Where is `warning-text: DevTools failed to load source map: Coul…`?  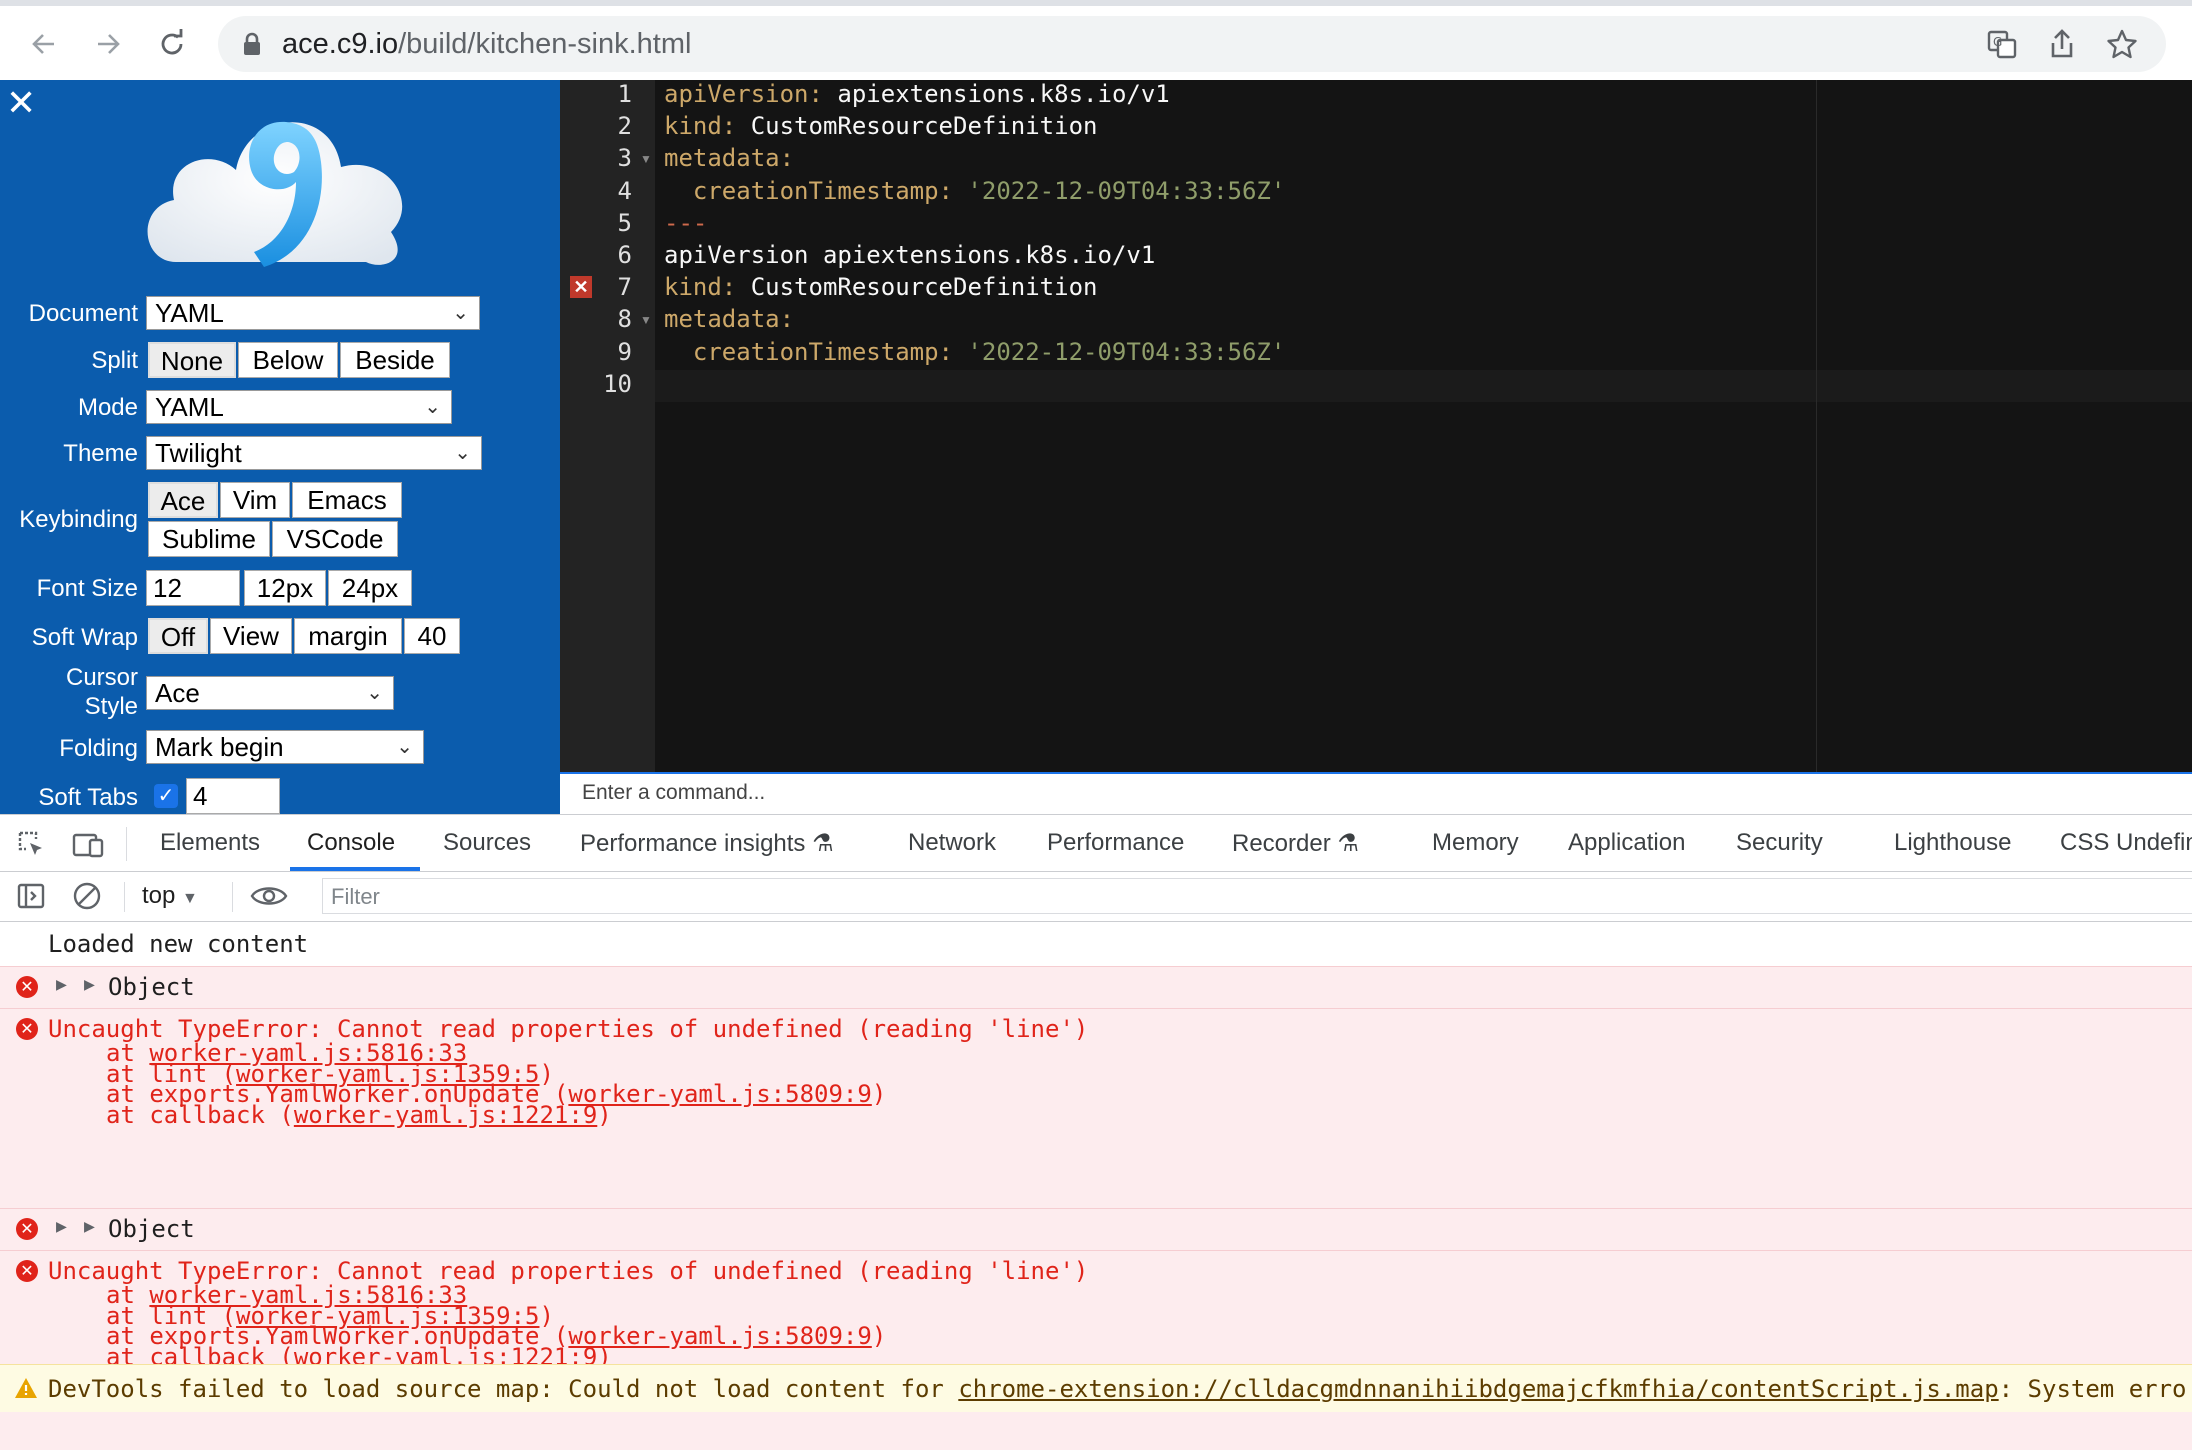
warning-text: DevTools failed to load source map: Coul… is located at coordinates (1117, 1389).